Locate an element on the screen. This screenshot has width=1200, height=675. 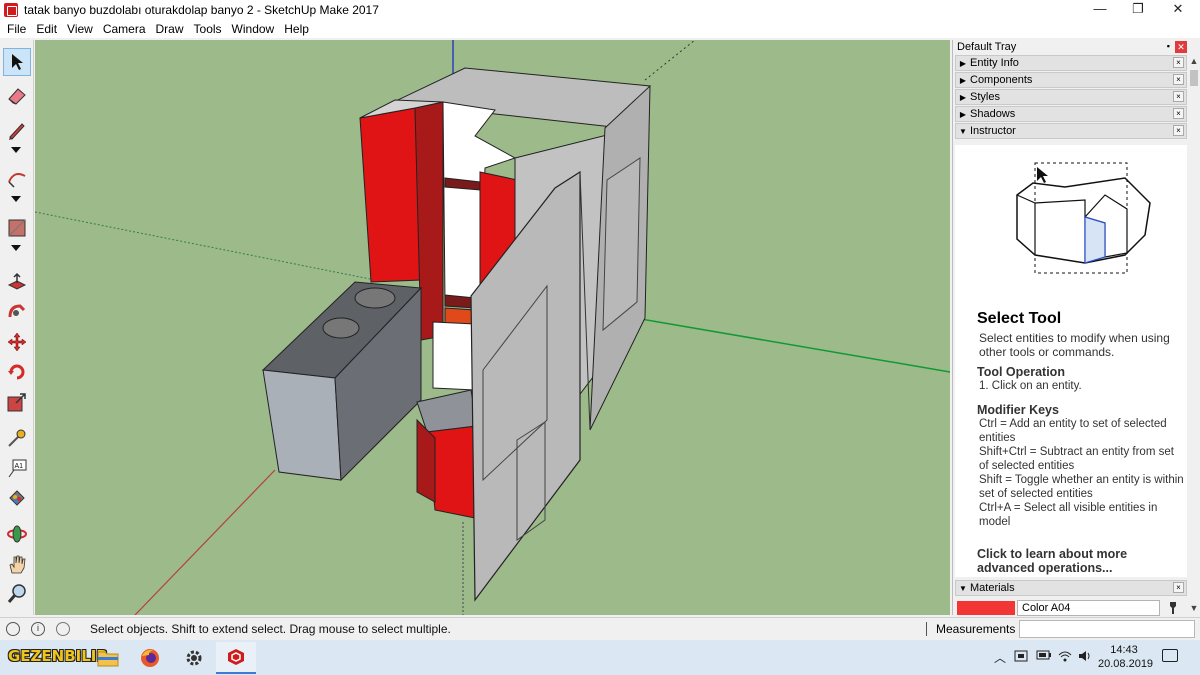
push-pull-tool-button is located at coordinates (17, 282).